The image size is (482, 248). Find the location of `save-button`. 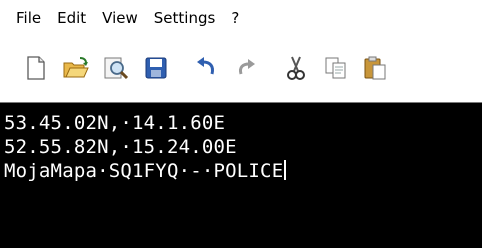

save-button is located at coordinates (156, 68).